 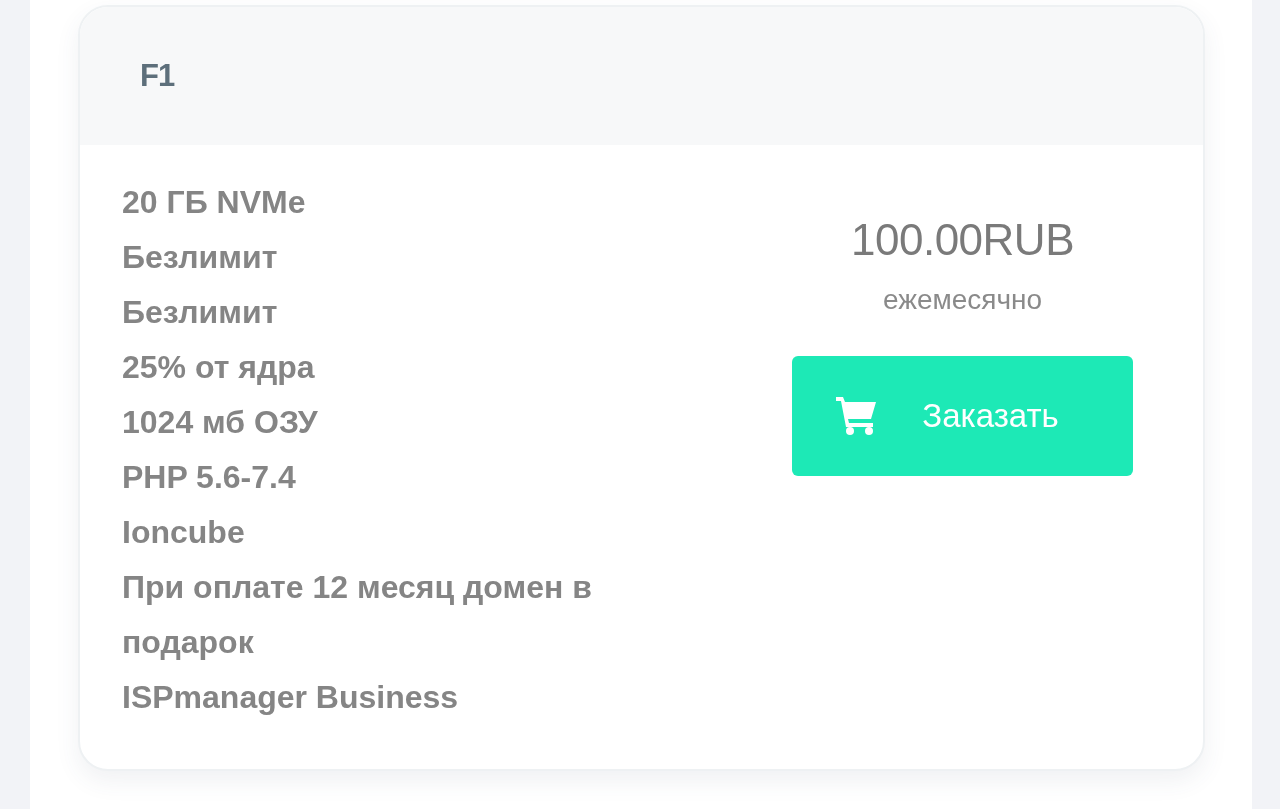 What do you see at coordinates (209, 477) in the screenshot?
I see `feature-text: PHP 5.6-7.4` at bounding box center [209, 477].